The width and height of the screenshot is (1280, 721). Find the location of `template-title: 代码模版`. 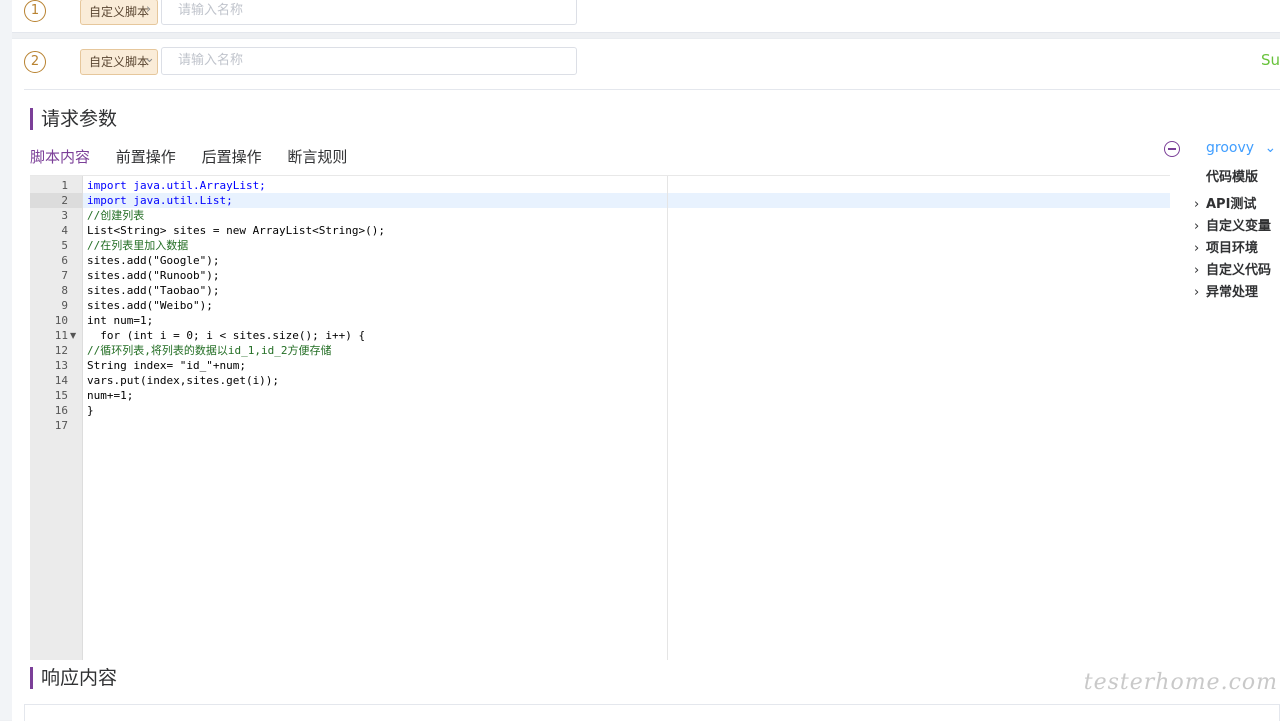

template-title: 代码模版 is located at coordinates (1232, 177).